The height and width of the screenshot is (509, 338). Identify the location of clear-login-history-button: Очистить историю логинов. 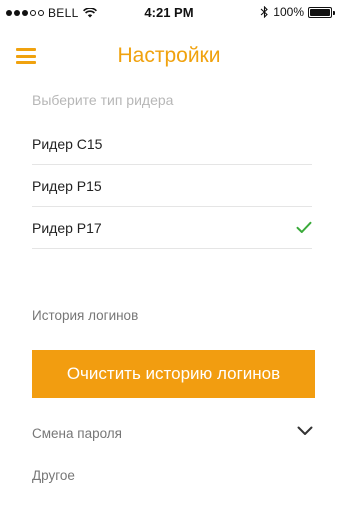
(173, 374).